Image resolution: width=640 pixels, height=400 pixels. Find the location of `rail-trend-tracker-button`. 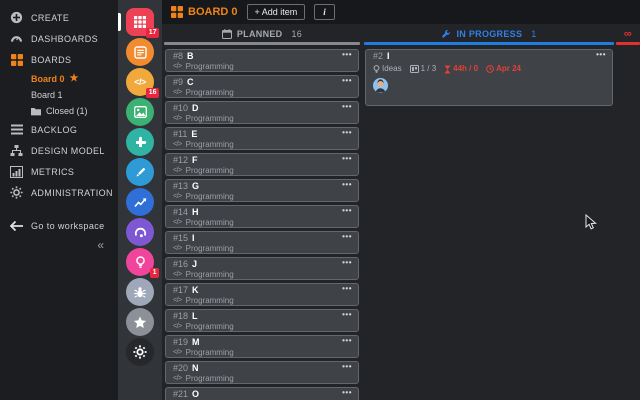

rail-trend-tracker-button is located at coordinates (140, 202).